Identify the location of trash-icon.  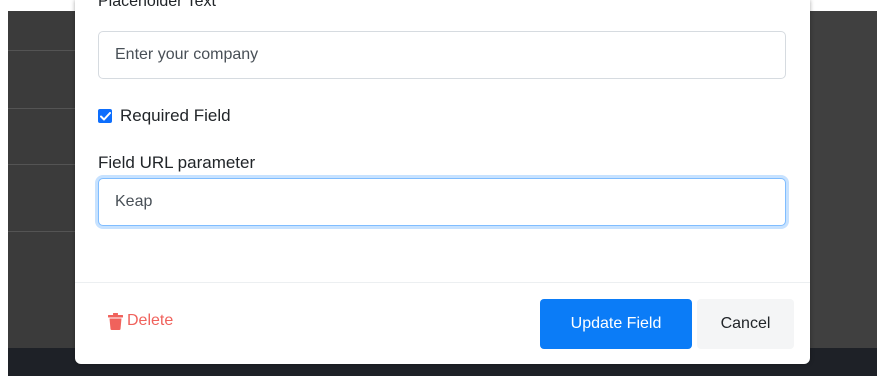
(115, 321).